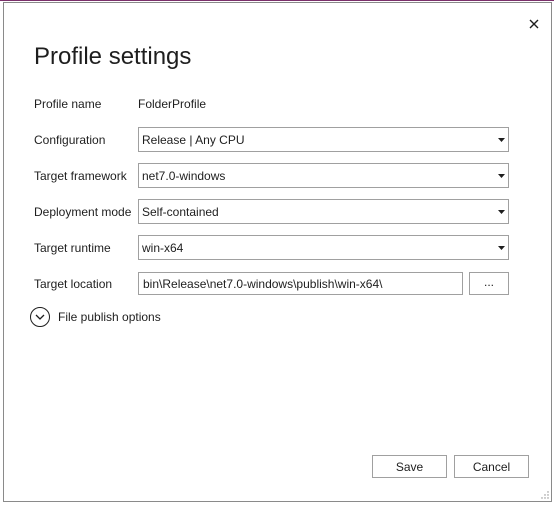 This screenshot has width=554, height=505. What do you see at coordinates (40, 317) in the screenshot?
I see `chevron-down-circle-icon` at bounding box center [40, 317].